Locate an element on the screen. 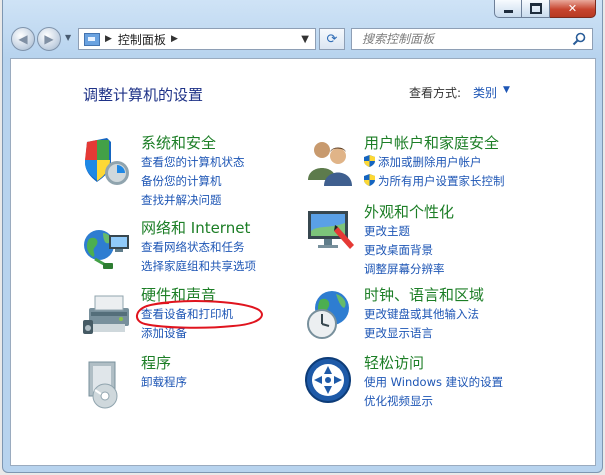 The image size is (605, 475). link-backup-computer: 备份您的计算机 is located at coordinates (181, 181).